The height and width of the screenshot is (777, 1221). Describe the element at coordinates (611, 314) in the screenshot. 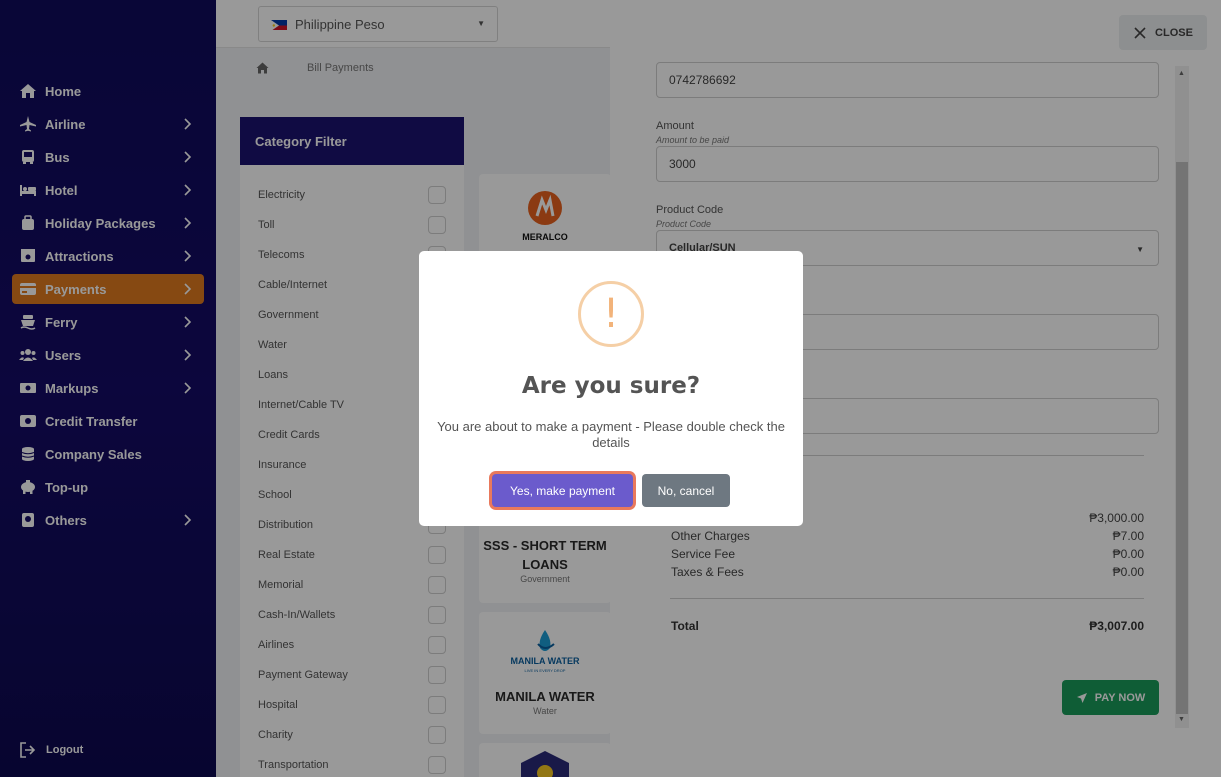

I see `warning-icon: !` at that location.